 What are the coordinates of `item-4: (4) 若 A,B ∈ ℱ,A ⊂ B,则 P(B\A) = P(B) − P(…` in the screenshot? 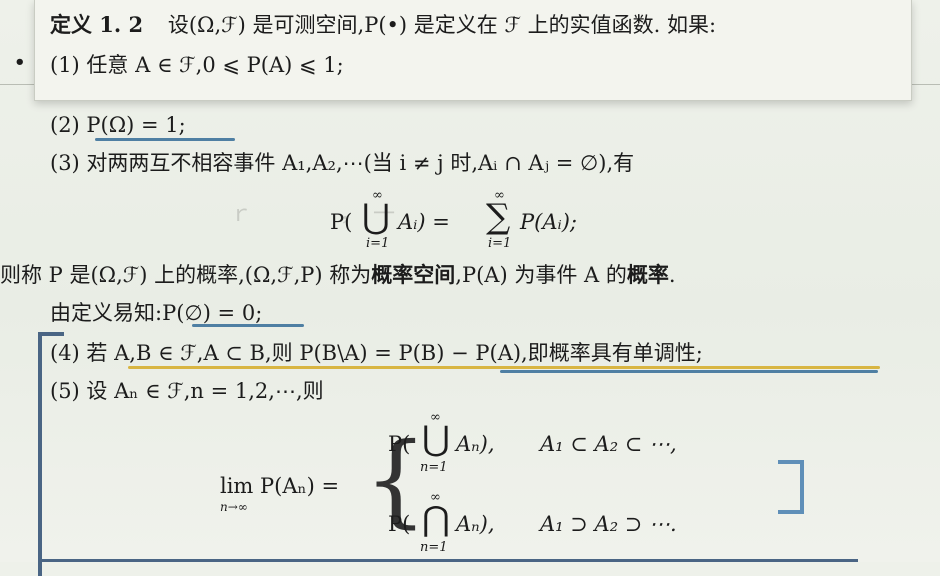 It's located at (376, 353).